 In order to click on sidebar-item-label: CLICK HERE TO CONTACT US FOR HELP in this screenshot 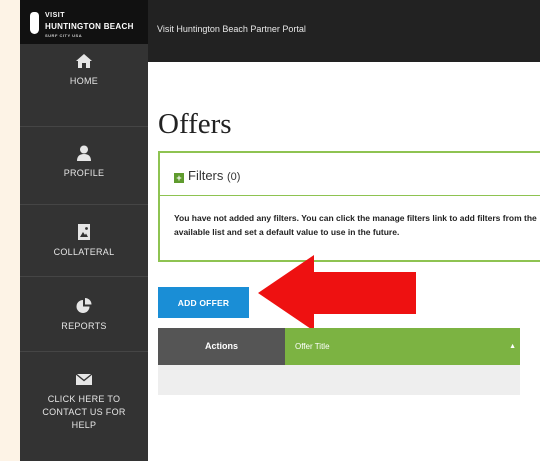, I will do `click(84, 412)`.